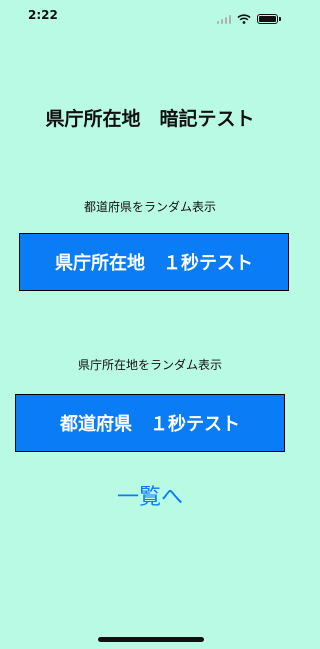 This screenshot has width=320, height=649. What do you see at coordinates (269, 18) in the screenshot?
I see `battery-icon` at bounding box center [269, 18].